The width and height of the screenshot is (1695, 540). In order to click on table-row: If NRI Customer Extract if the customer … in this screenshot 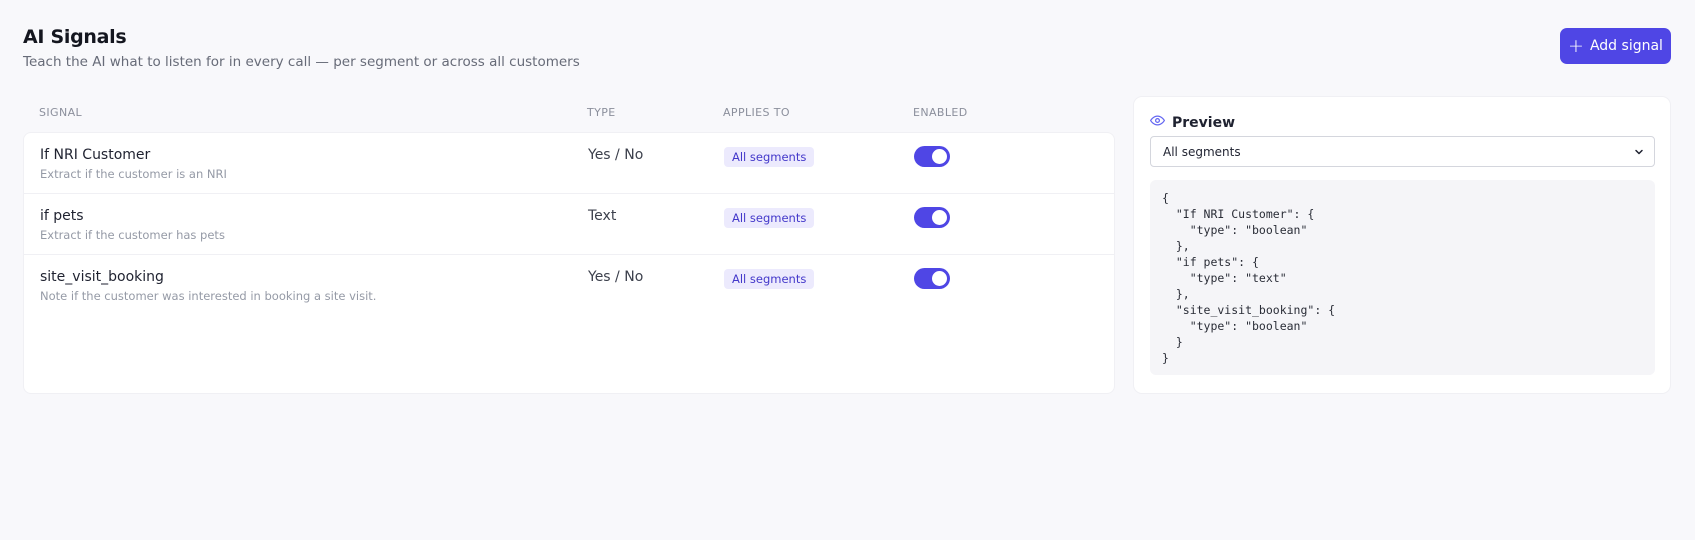, I will do `click(569, 163)`.